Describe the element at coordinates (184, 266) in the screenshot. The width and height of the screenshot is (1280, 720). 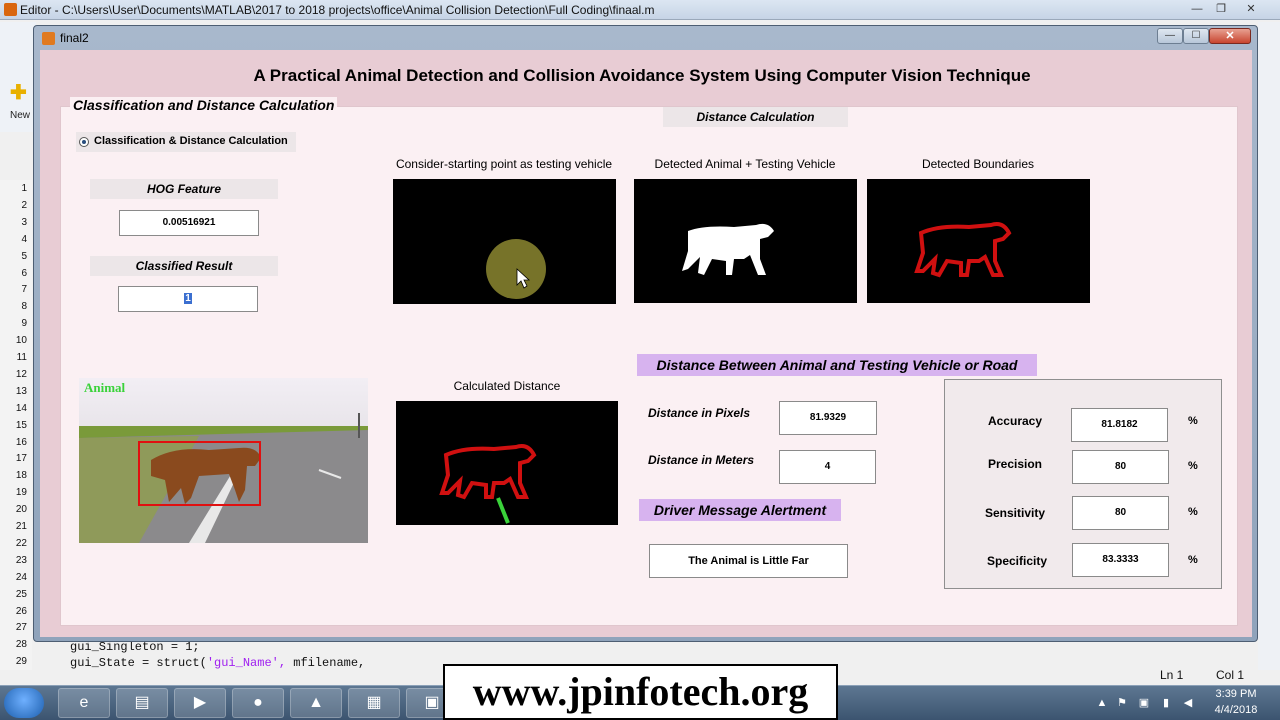
I see `classified-result-label: Classified Result` at that location.